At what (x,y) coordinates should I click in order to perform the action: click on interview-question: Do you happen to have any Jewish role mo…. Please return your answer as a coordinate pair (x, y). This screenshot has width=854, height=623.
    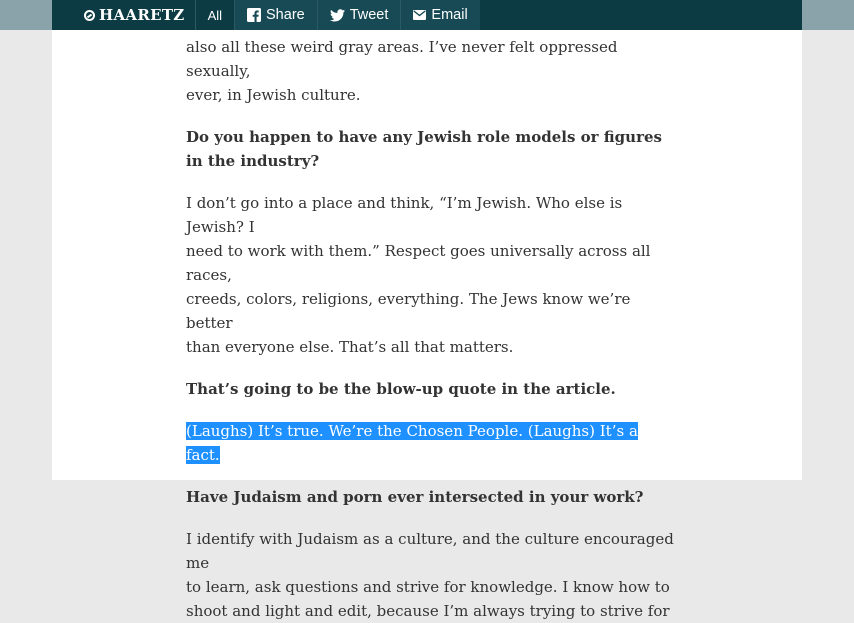
    Looking at the image, I should click on (431, 149).